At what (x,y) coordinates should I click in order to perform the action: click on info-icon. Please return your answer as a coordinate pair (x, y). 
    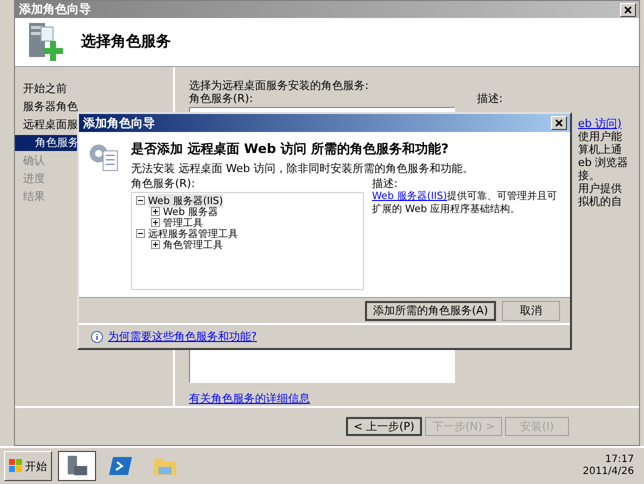
    Looking at the image, I should click on (97, 336).